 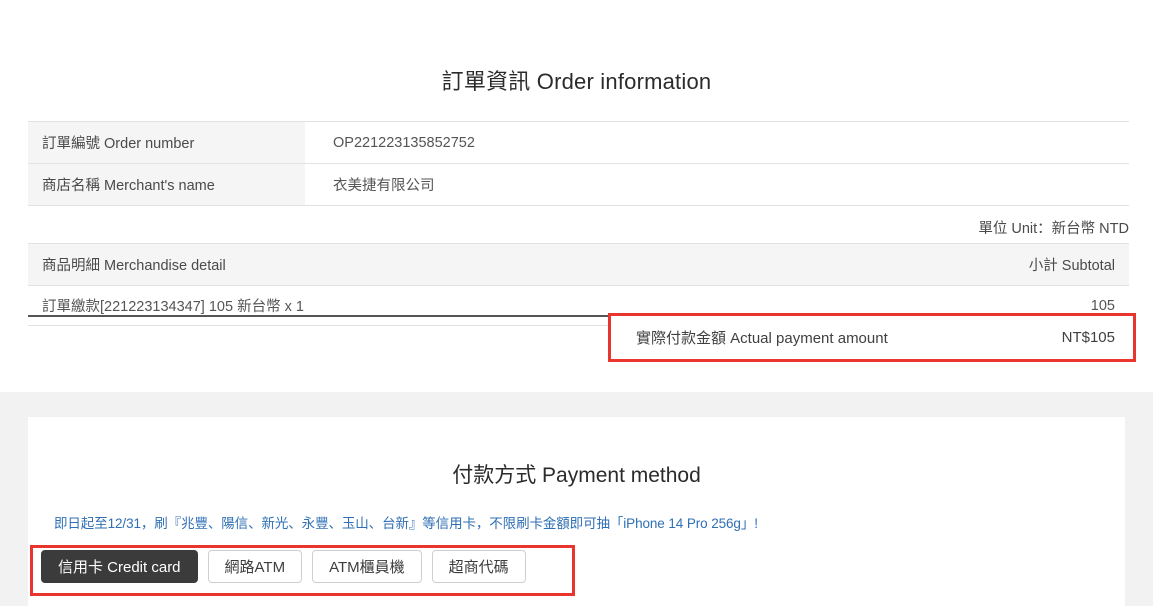 What do you see at coordinates (1088, 337) in the screenshot?
I see `actual-payment-amount: NT$105` at bounding box center [1088, 337].